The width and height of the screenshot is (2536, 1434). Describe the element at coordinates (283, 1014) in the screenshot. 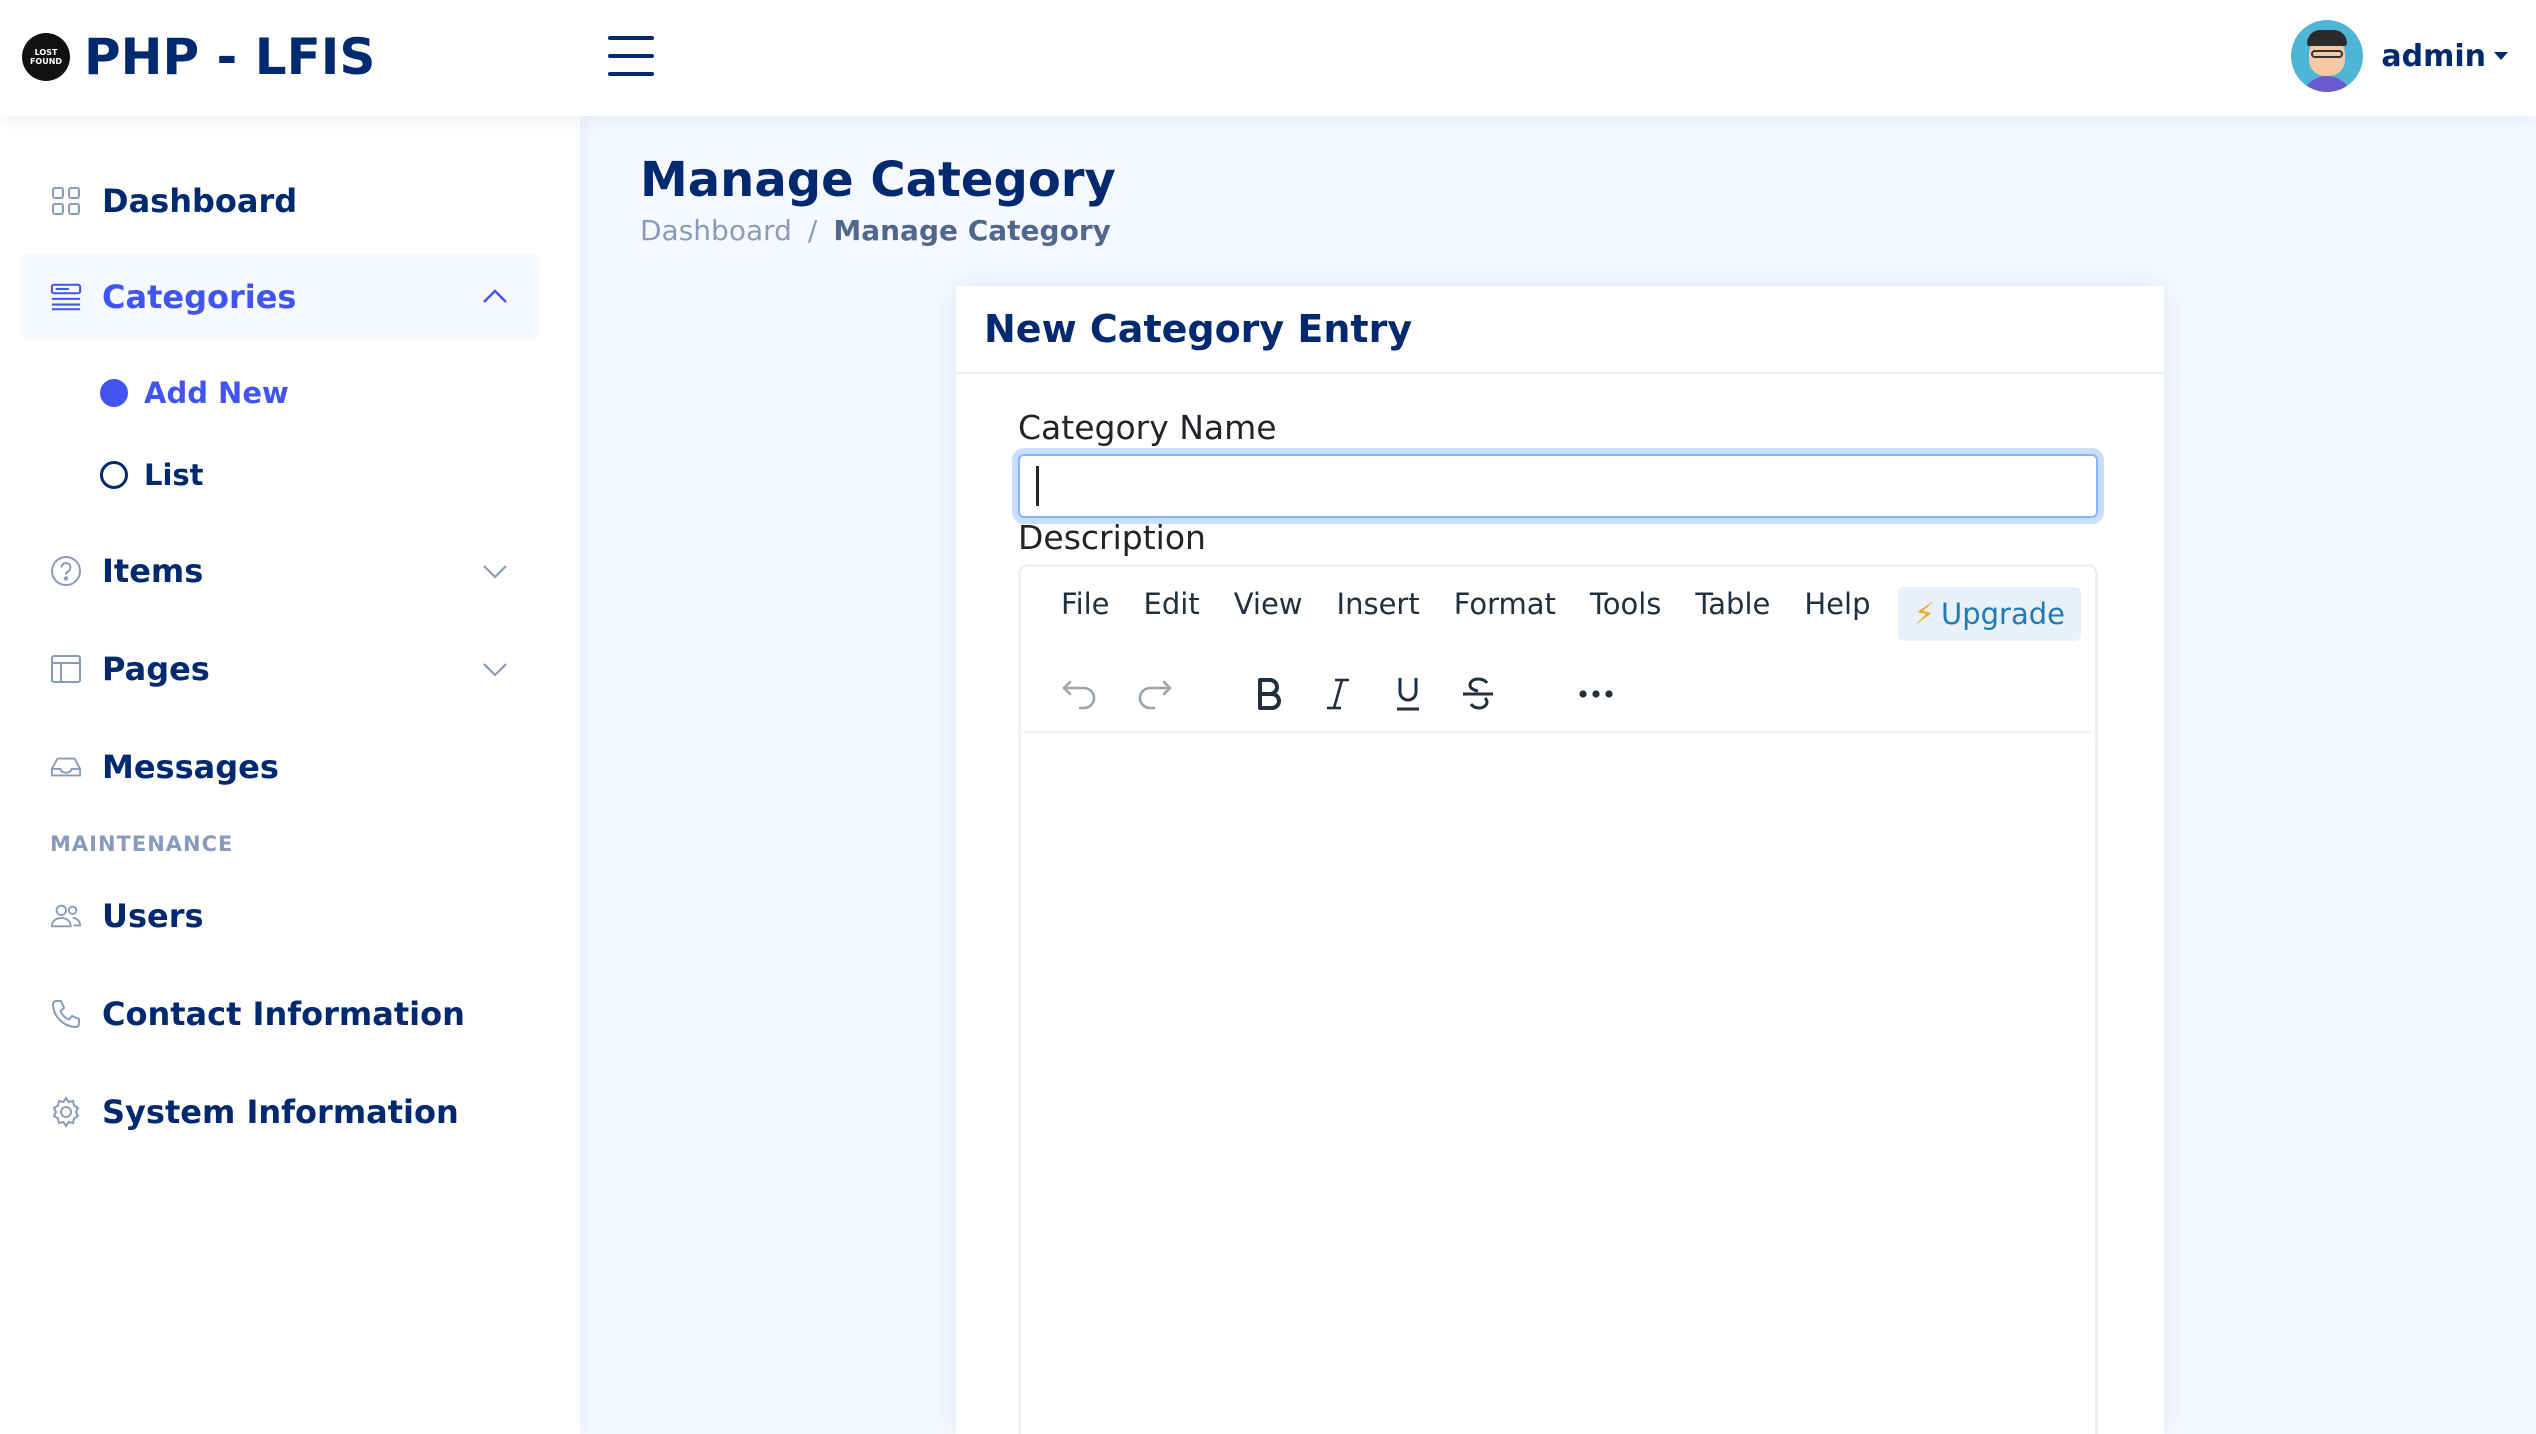

I see `sidebar-item-label: Contact Information` at that location.